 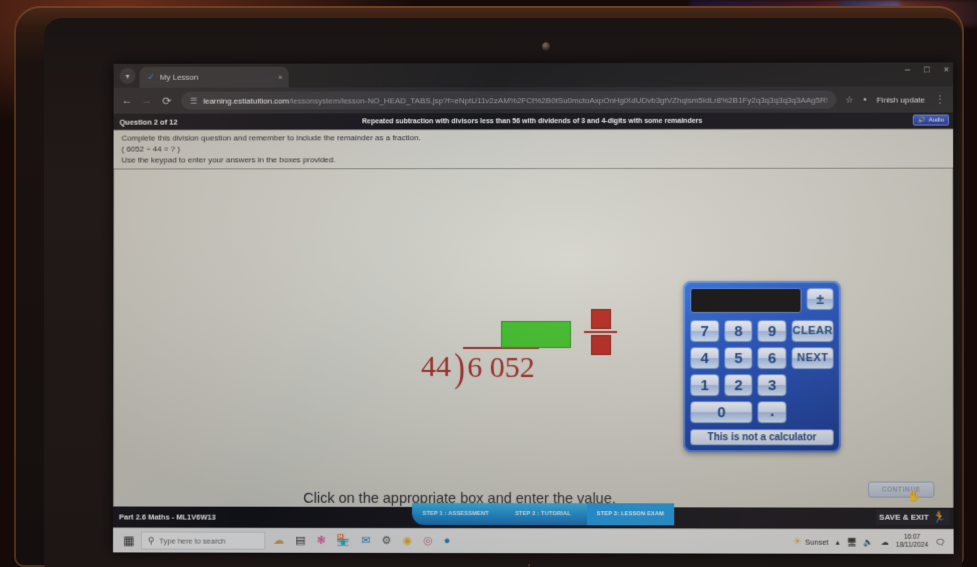 What do you see at coordinates (914, 496) in the screenshot?
I see `hand-cursor-icon: ✋` at bounding box center [914, 496].